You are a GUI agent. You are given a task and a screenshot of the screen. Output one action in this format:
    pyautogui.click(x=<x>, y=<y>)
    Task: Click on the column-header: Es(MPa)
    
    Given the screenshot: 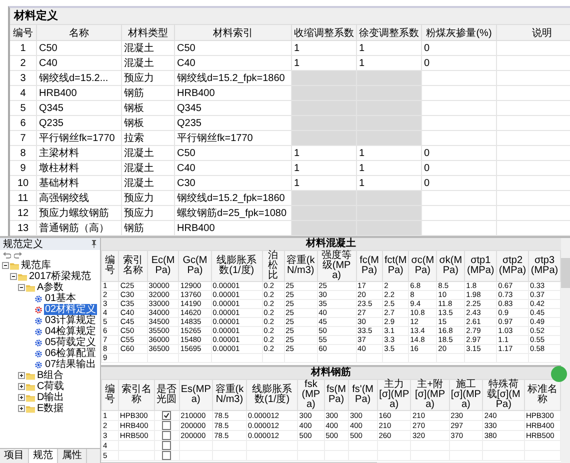 What is the action you would take?
    pyautogui.click(x=196, y=395)
    